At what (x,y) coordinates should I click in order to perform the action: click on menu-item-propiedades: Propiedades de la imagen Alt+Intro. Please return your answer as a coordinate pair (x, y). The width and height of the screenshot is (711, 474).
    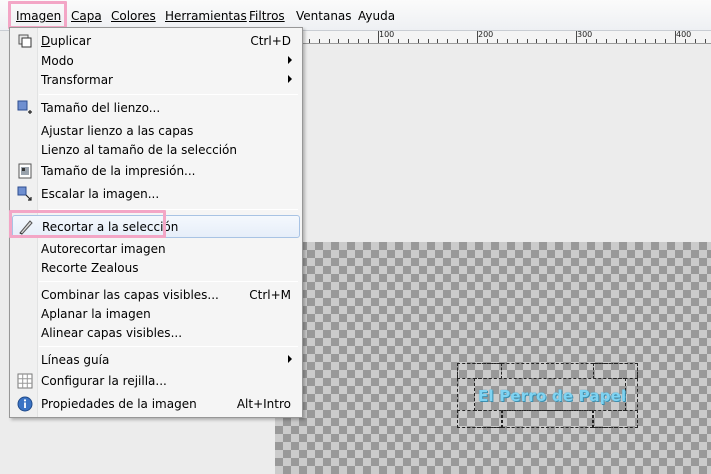
    Looking at the image, I should click on (156, 404).